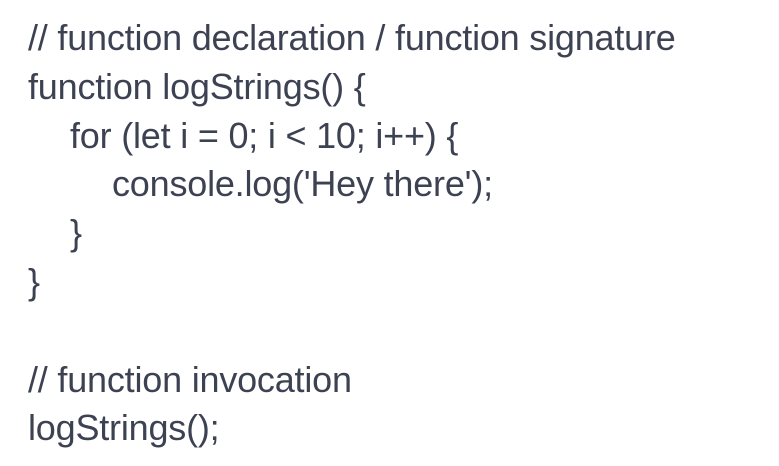 This screenshot has height=466, width=779. I want to click on for-loop-close-brace: }, so click(76, 233).